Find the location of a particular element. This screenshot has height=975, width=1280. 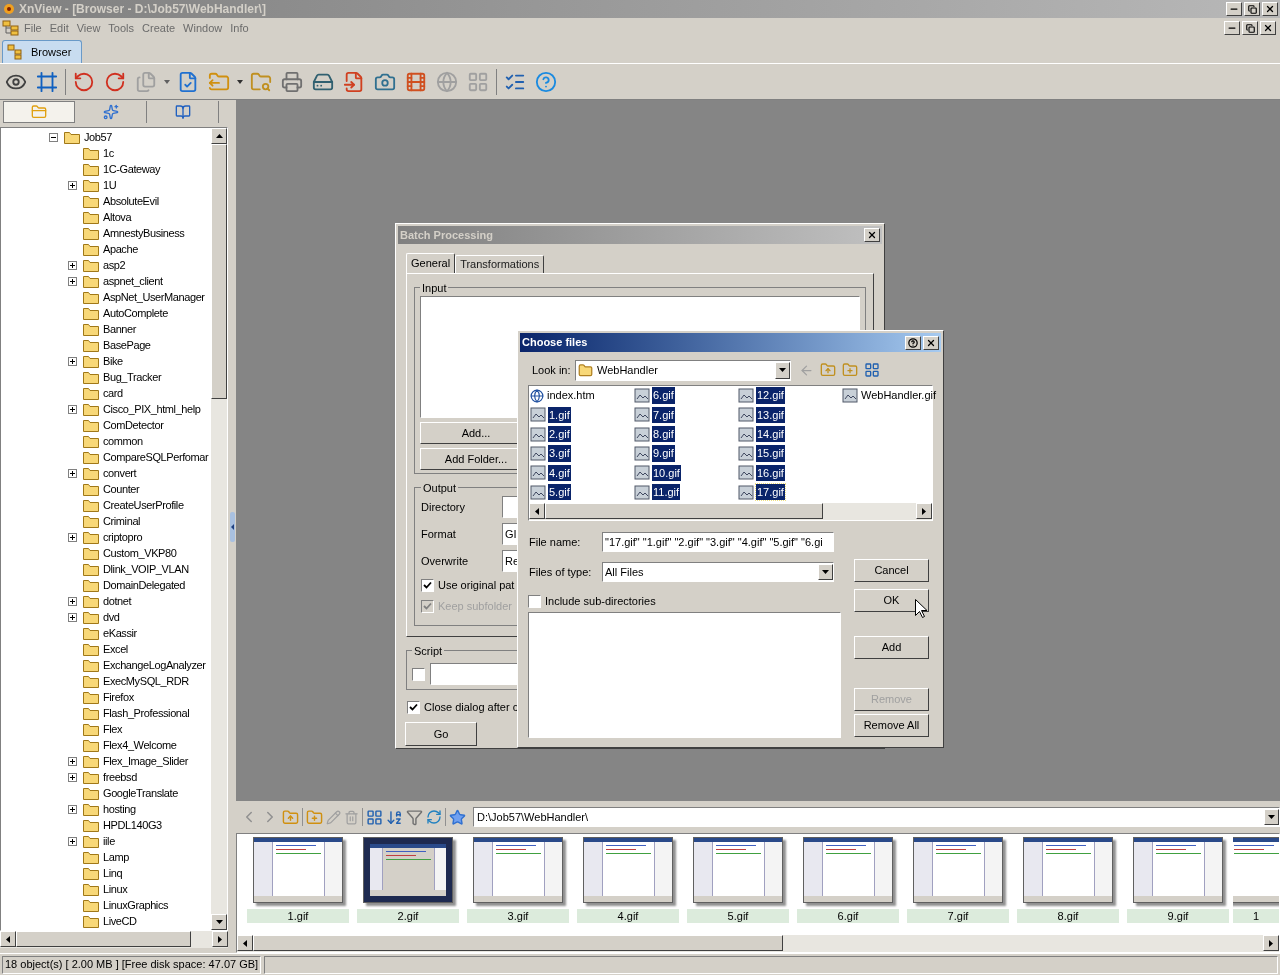

thumbnail-label: 2.gif is located at coordinates (408, 916).